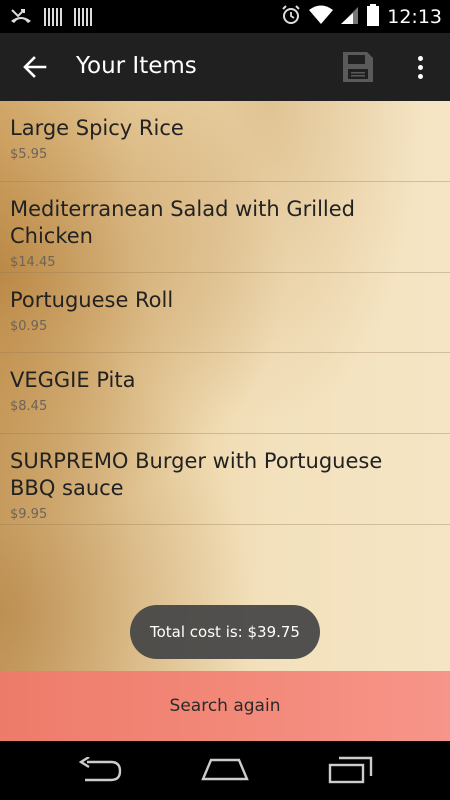  I want to click on item-name: Portuguese Roll, so click(92, 300).